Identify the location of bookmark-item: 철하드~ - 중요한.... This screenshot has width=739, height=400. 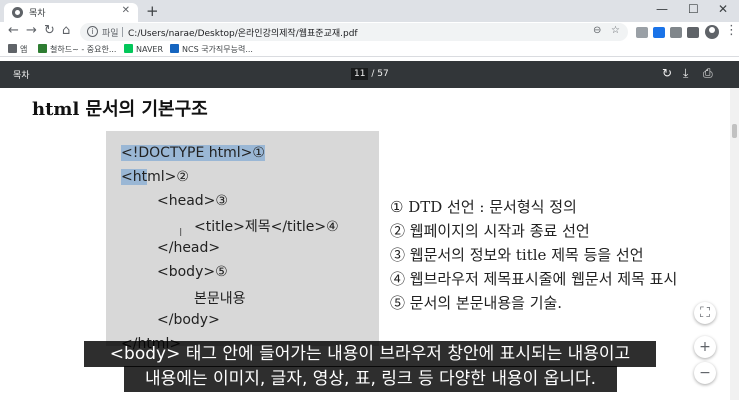
(77, 49).